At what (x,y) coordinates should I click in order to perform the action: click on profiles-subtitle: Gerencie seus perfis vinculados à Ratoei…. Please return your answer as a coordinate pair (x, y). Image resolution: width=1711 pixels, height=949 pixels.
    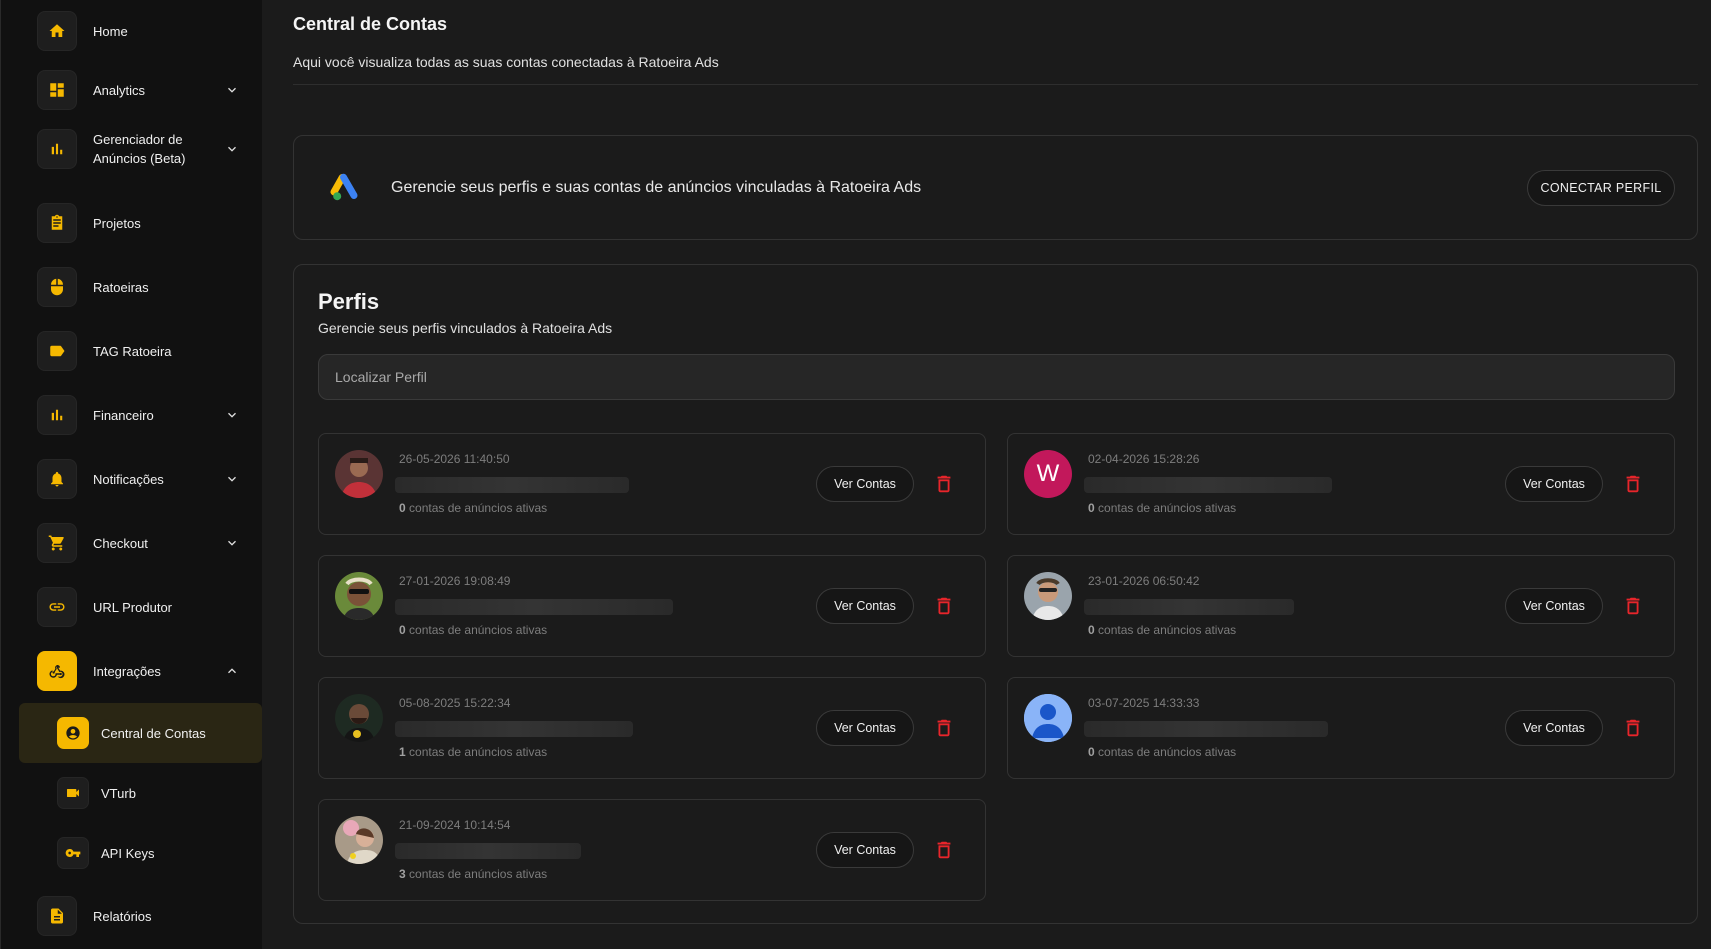
    Looking at the image, I should click on (465, 328).